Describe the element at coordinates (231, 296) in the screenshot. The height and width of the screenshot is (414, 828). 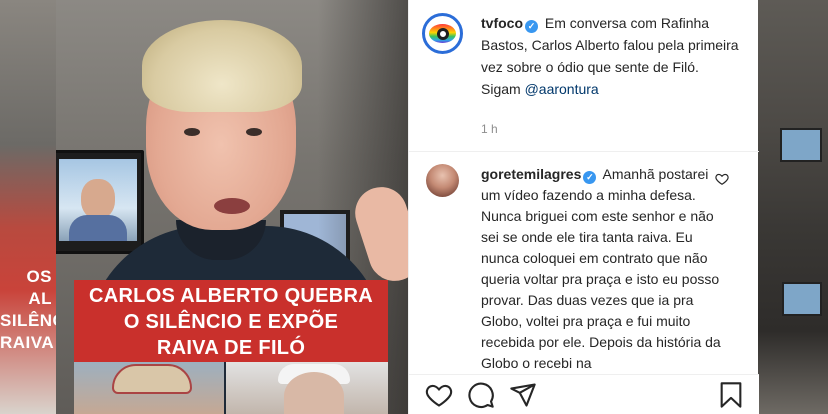
I see `headline-line: CARLOS ALBERTO QUEBRA` at that location.